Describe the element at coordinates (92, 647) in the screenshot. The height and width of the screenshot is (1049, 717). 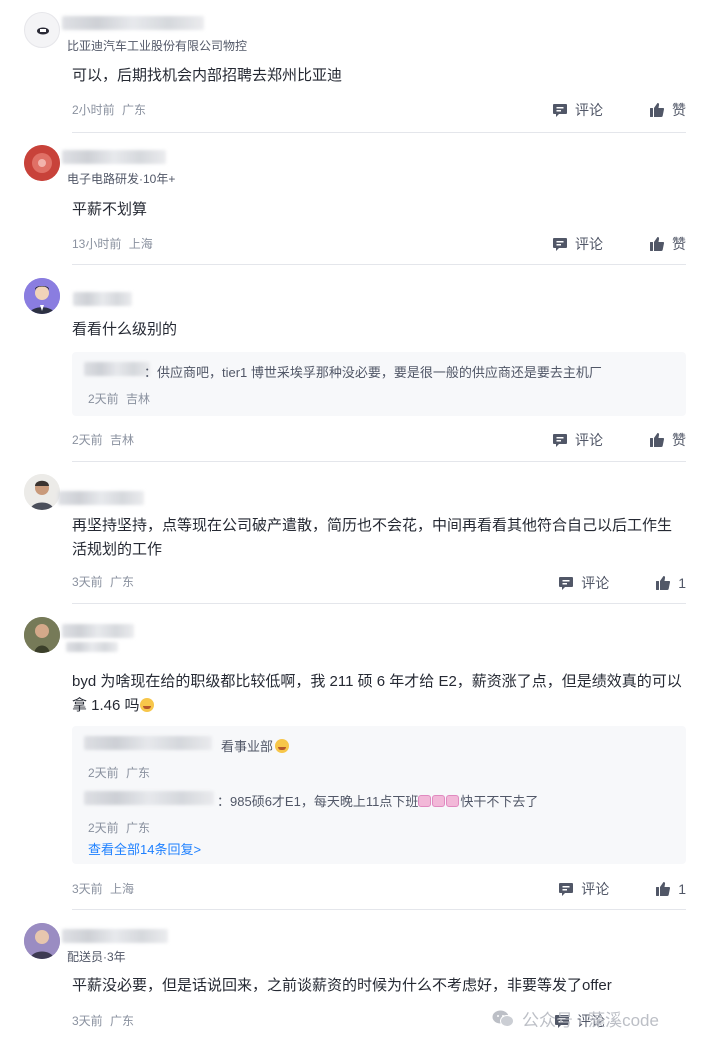
I see `user-tagline-blurred` at that location.